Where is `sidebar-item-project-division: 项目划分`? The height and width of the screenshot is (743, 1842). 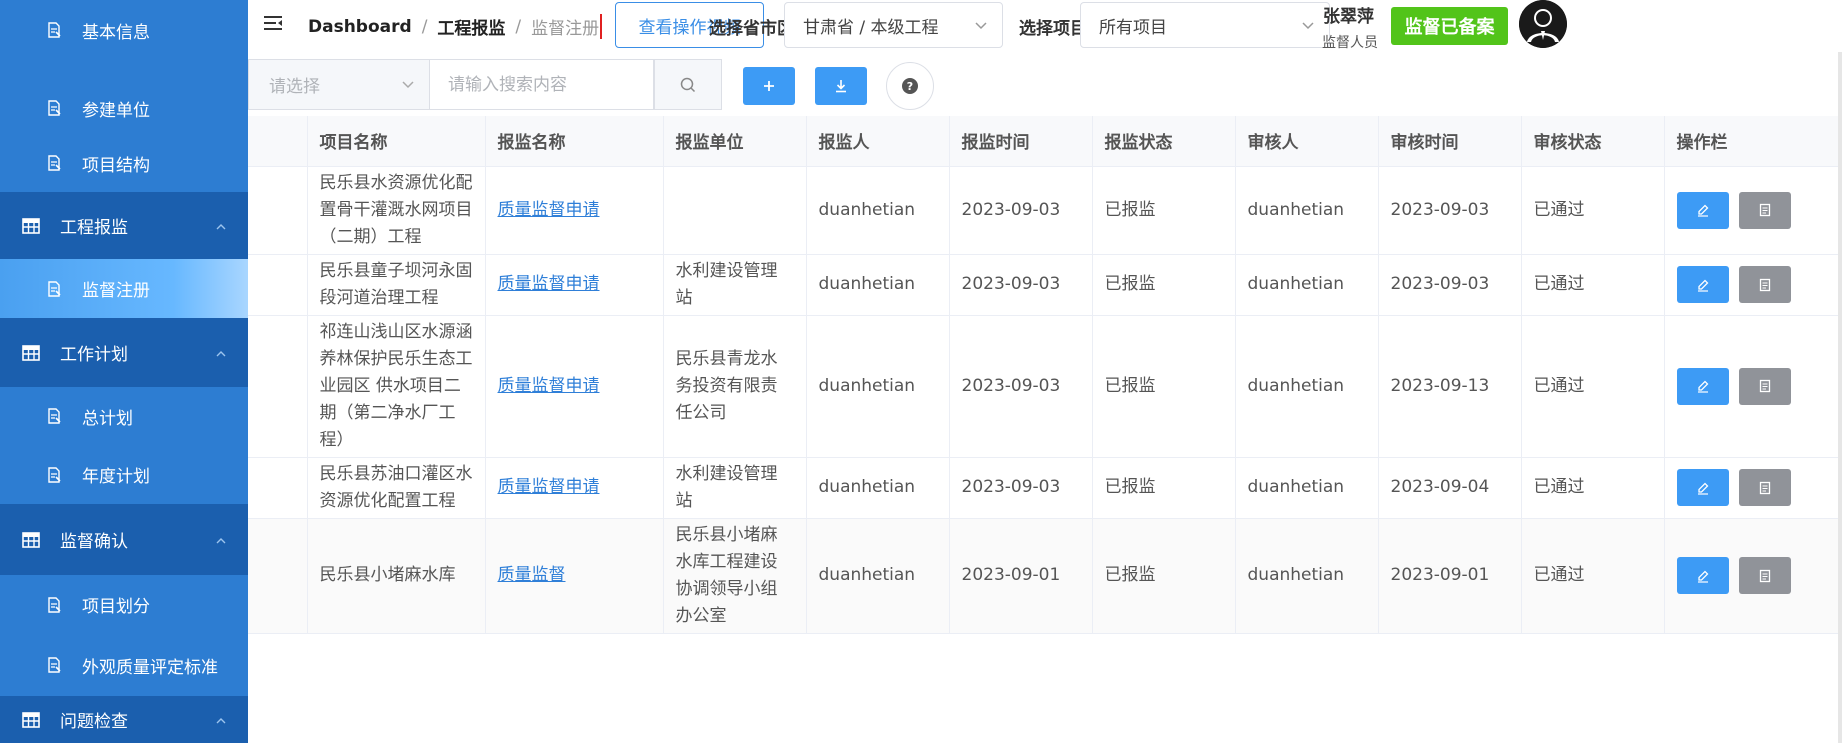 sidebar-item-project-division: 项目划分 is located at coordinates (124, 604).